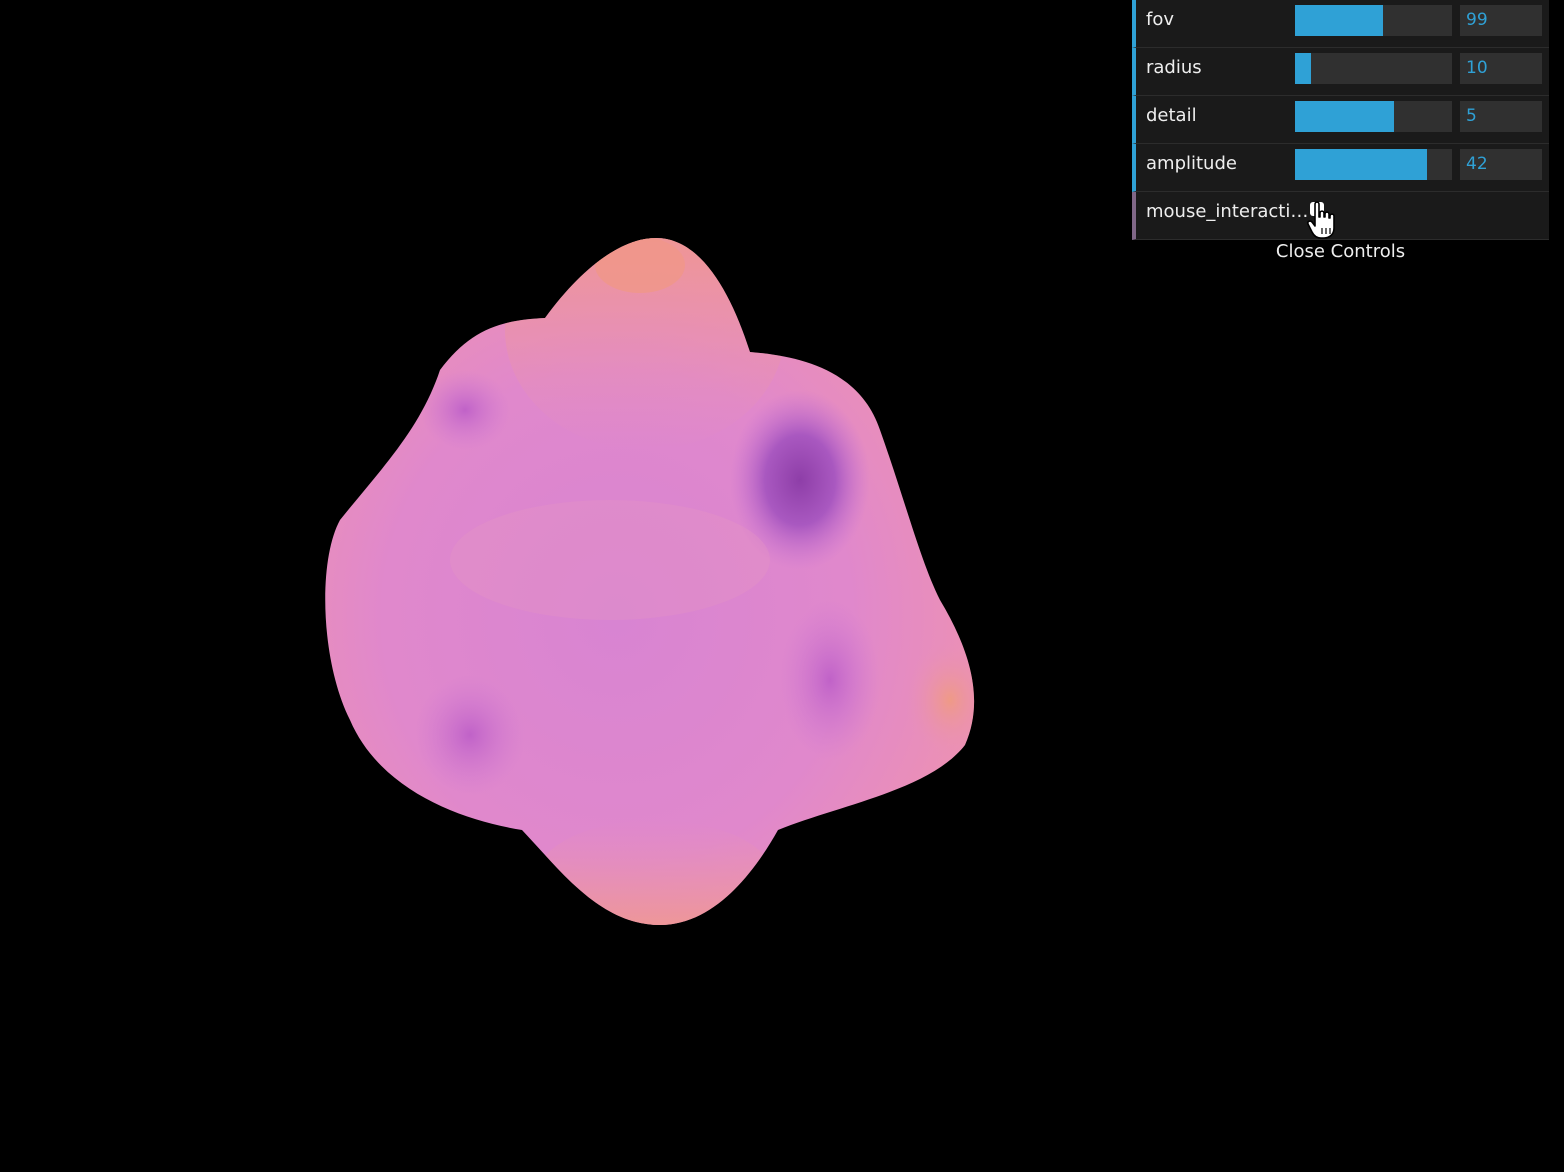  I want to click on detail-slider, so click(1373, 116).